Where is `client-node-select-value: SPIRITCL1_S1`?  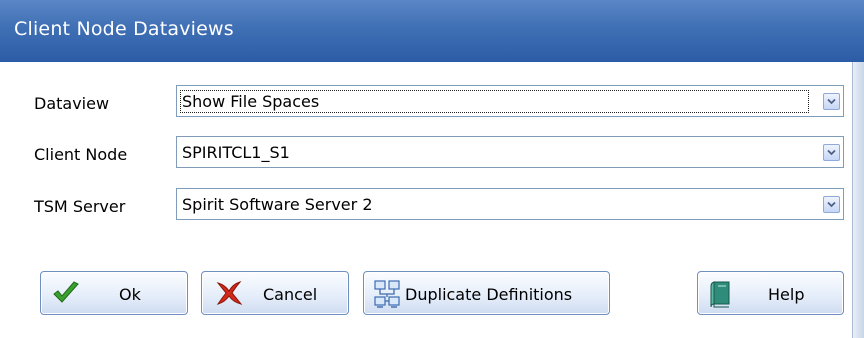 client-node-select-value: SPIRITCL1_S1 is located at coordinates (236, 152).